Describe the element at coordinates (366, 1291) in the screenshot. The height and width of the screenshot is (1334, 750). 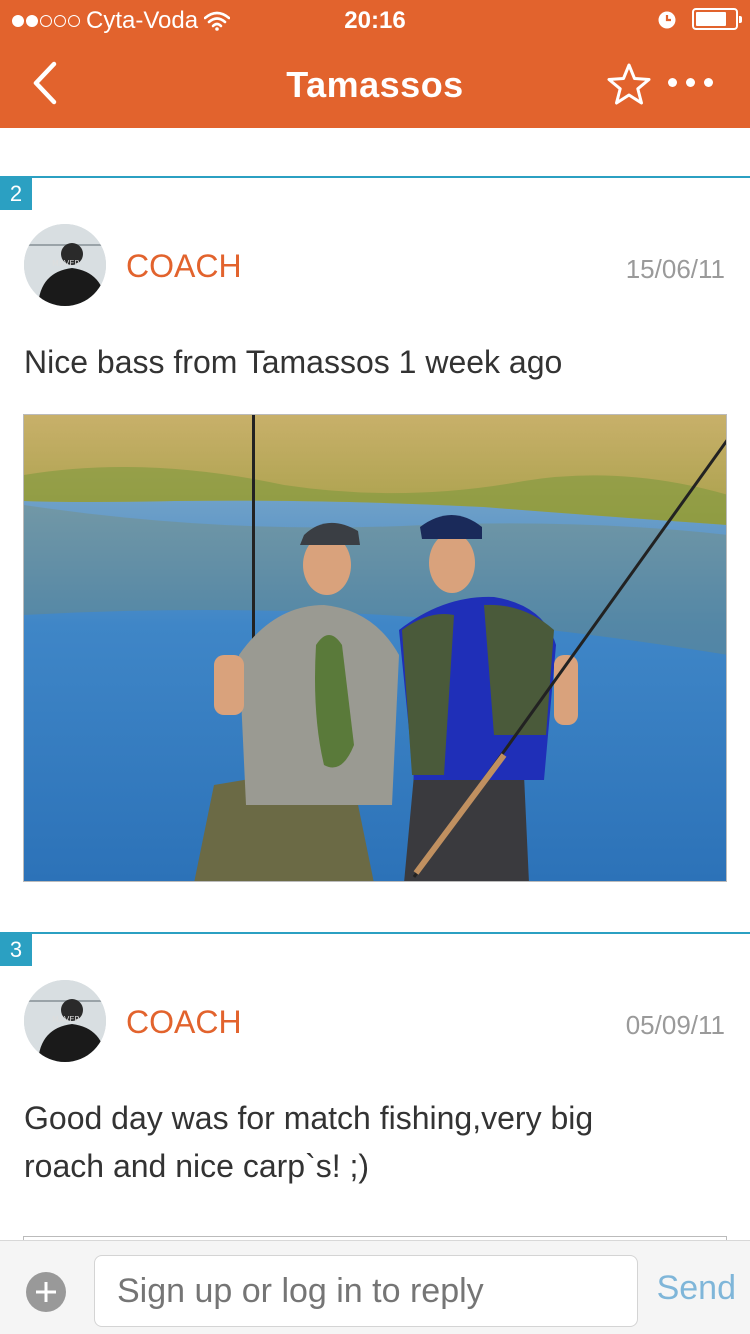
I see `reply-input` at that location.